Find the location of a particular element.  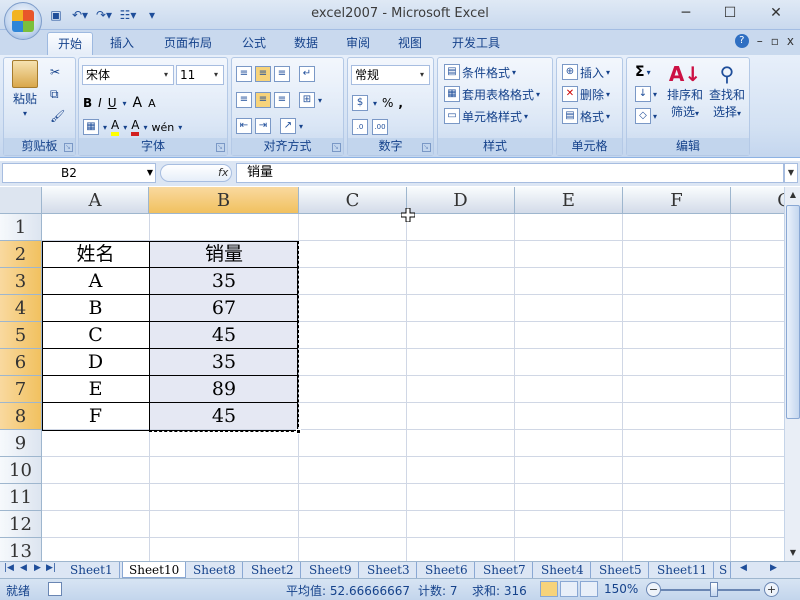

align-top-icon: ≡ is located at coordinates (244, 74).